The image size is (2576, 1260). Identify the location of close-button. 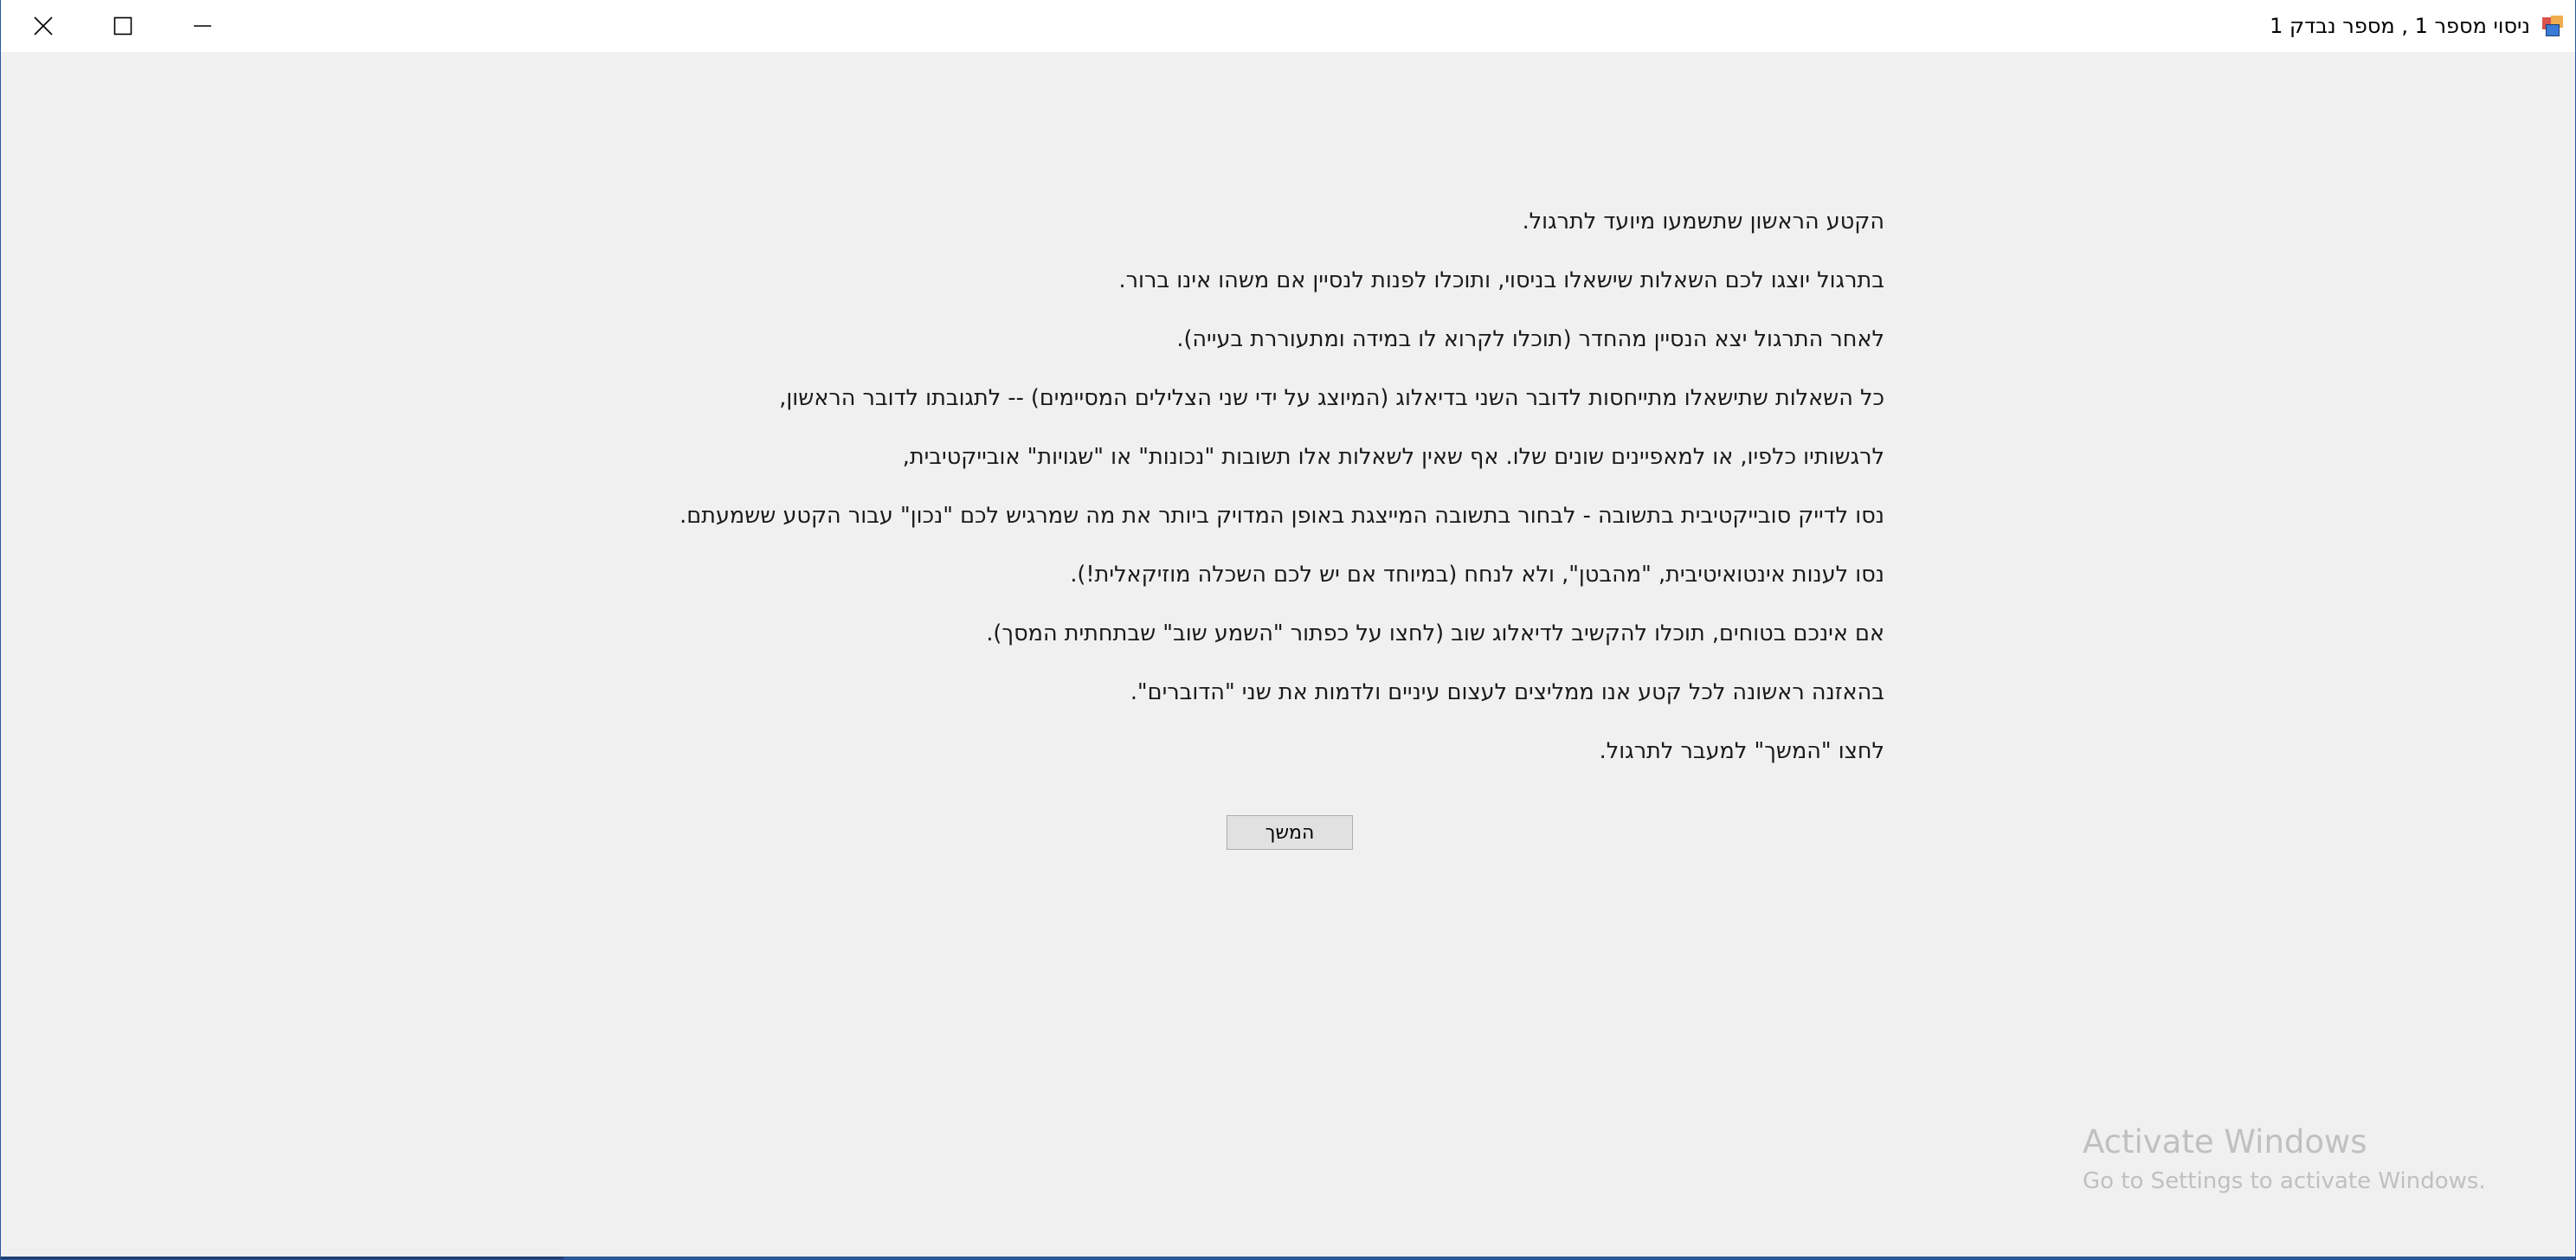
(43, 26).